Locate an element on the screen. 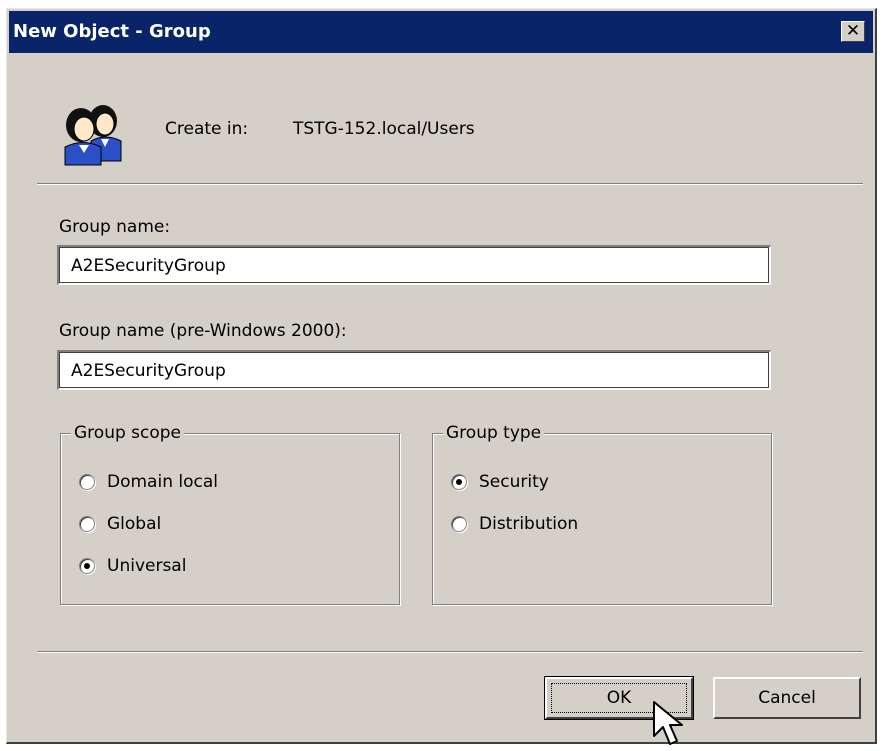  group-name-label: Group name: is located at coordinates (115, 227).